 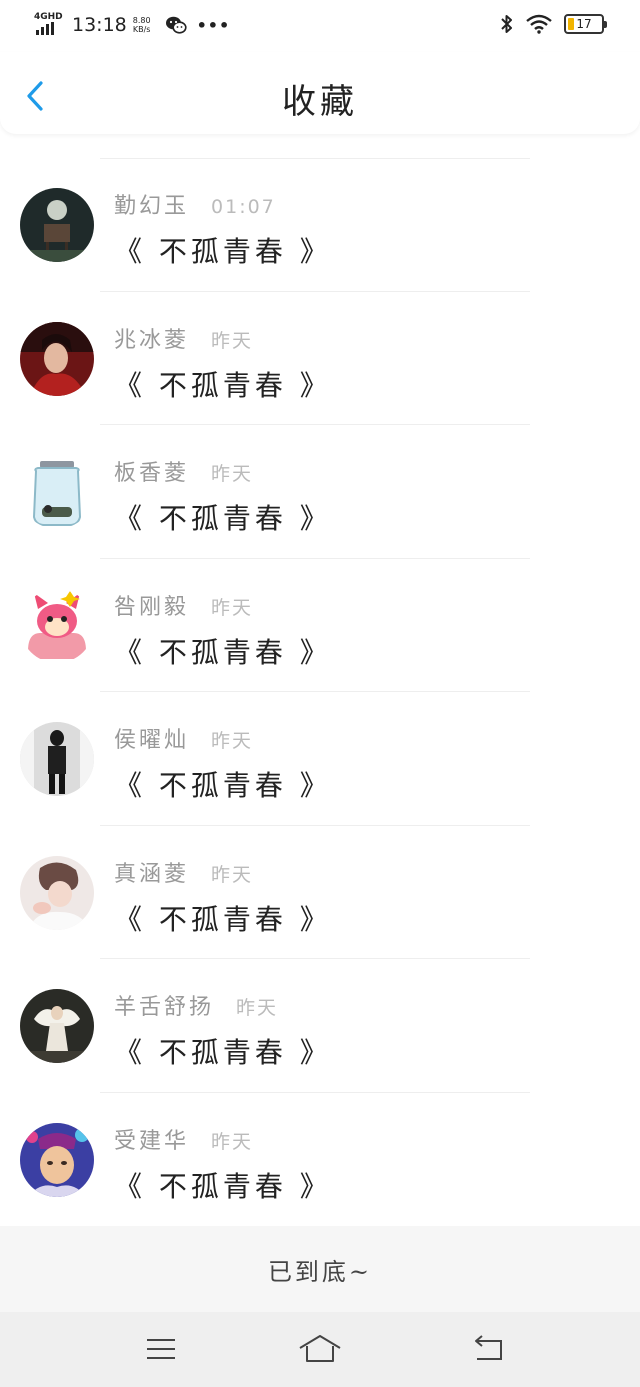 I want to click on list-item: 板香菱 昨天 《 不孤青春 》, so click(x=320, y=492).